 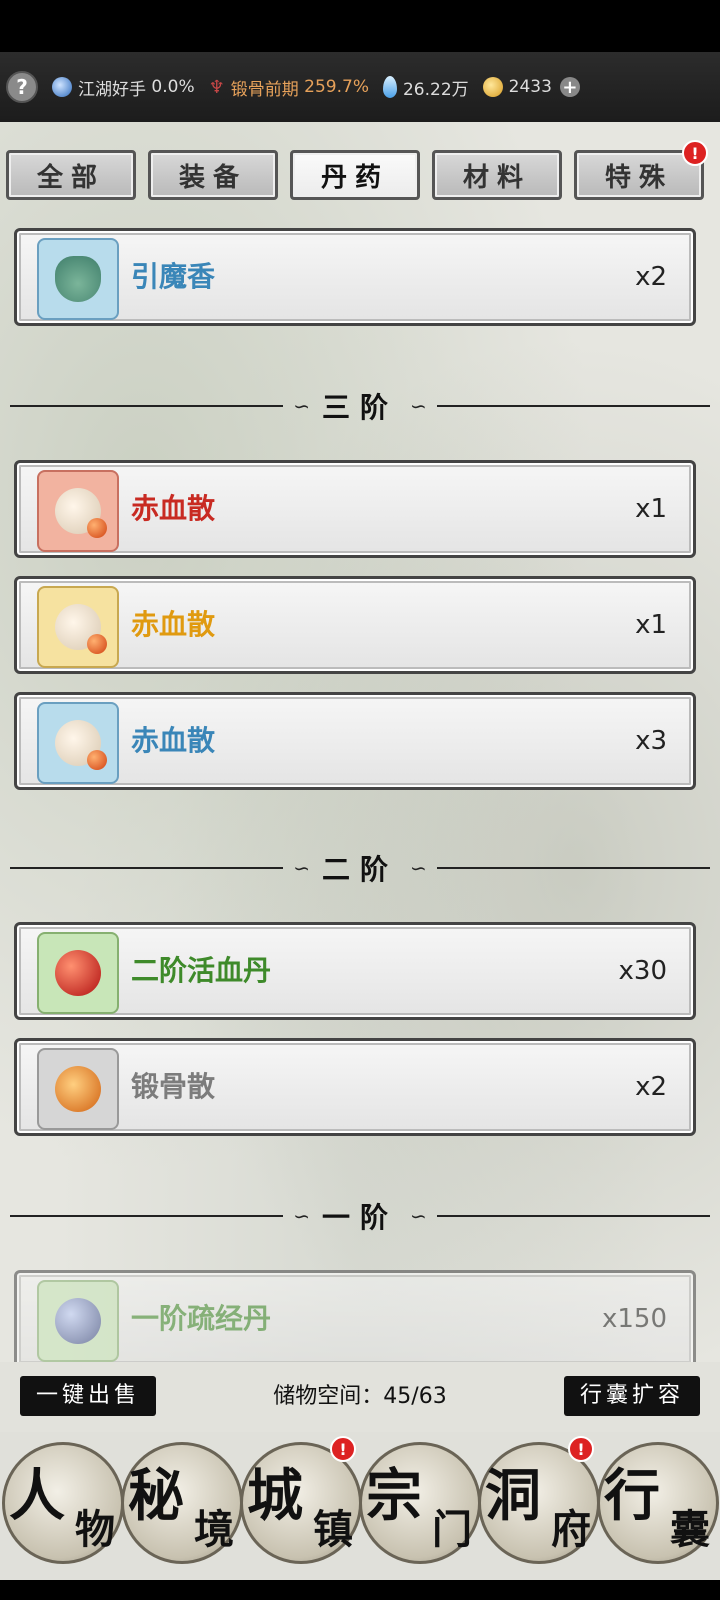 I want to click on tab-equipment: 装备, so click(x=213, y=175).